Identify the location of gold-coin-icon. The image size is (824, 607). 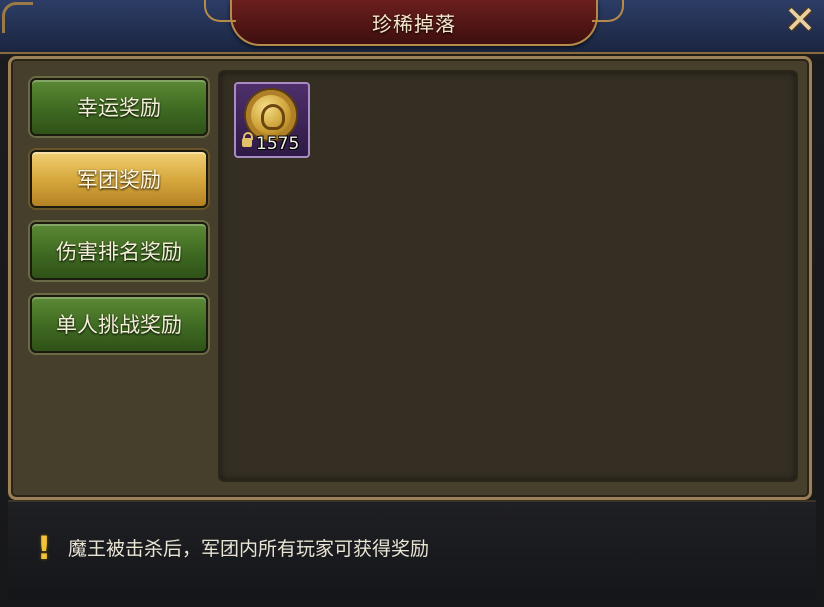
(271, 115).